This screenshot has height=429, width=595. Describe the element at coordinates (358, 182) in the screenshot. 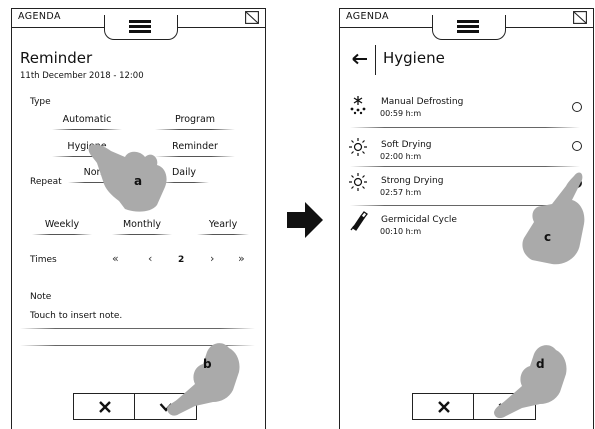

I see `strong-drying-icon` at that location.